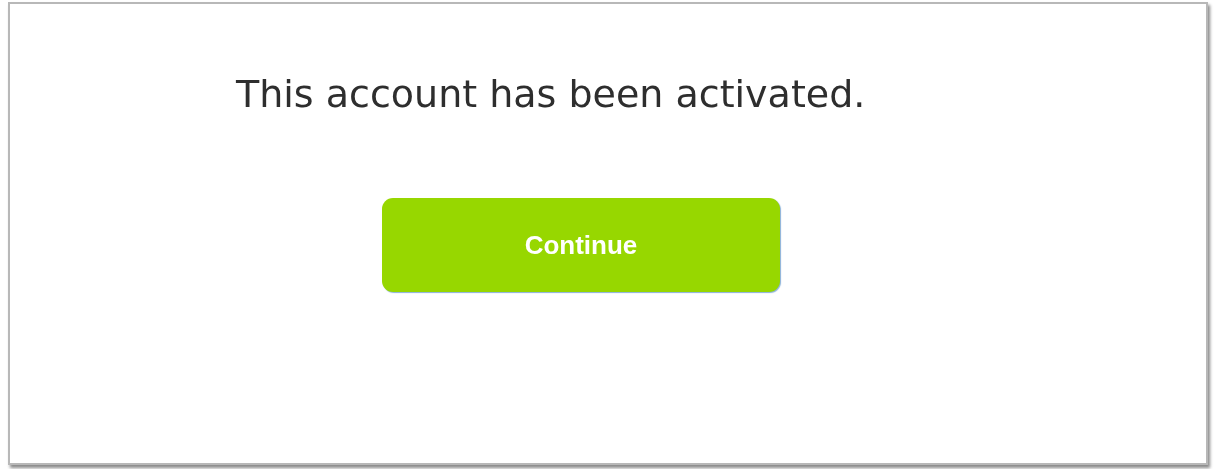 Image resolution: width=1214 pixels, height=469 pixels. I want to click on activation-message: This account has been activated., so click(551, 94).